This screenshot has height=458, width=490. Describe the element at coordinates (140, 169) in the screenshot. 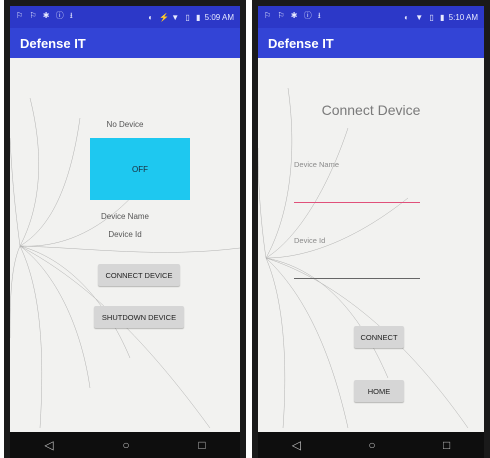

I see `power-state-indicator: OFF` at that location.